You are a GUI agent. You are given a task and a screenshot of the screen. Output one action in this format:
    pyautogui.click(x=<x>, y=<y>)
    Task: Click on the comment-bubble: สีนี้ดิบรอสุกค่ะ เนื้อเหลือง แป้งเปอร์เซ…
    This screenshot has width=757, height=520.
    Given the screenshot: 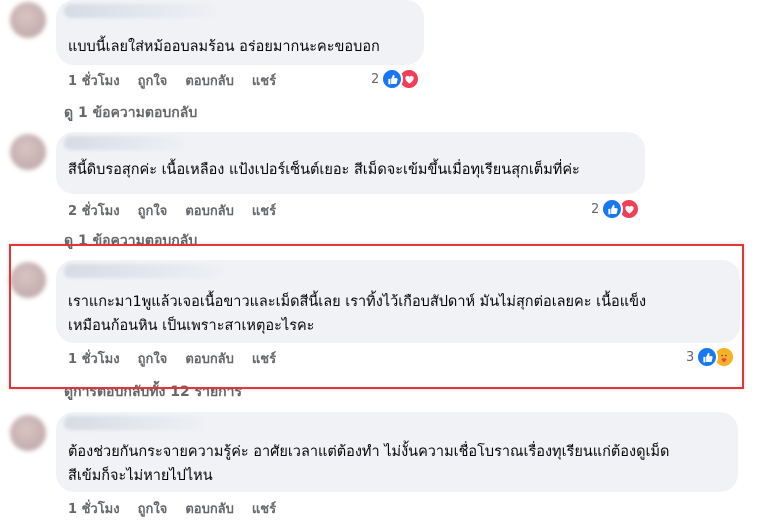 What is the action you would take?
    pyautogui.click(x=350, y=163)
    